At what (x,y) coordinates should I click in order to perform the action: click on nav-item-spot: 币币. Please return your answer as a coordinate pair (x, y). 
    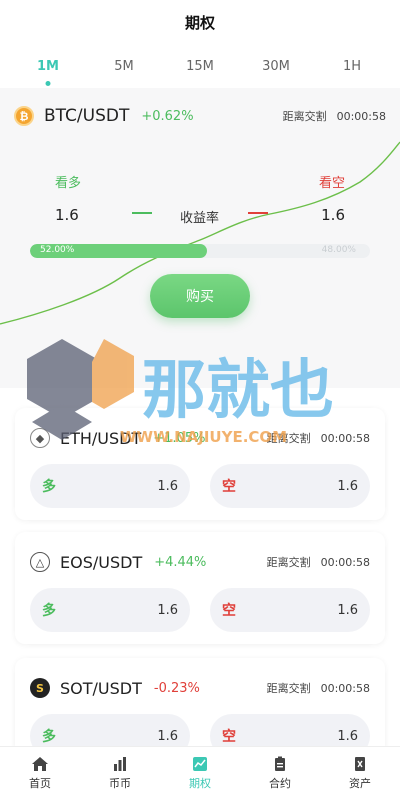
    Looking at the image, I should click on (120, 773).